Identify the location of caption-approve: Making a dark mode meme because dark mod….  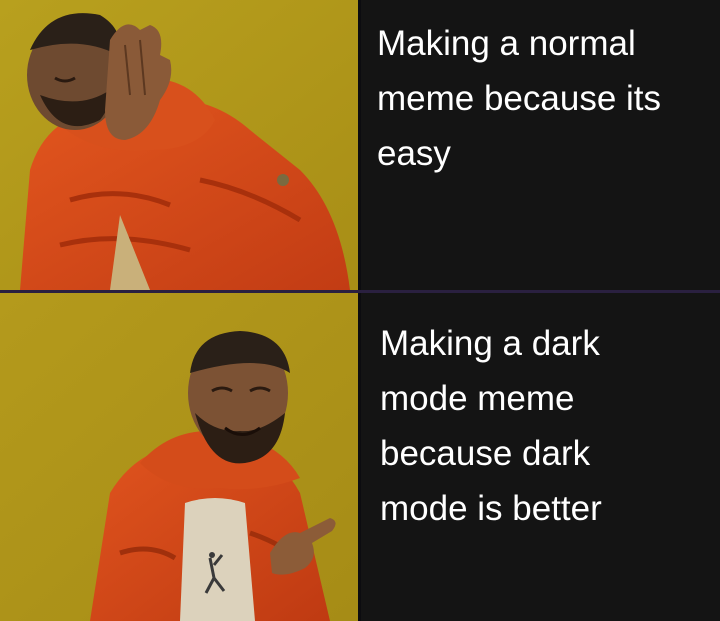
(491, 426).